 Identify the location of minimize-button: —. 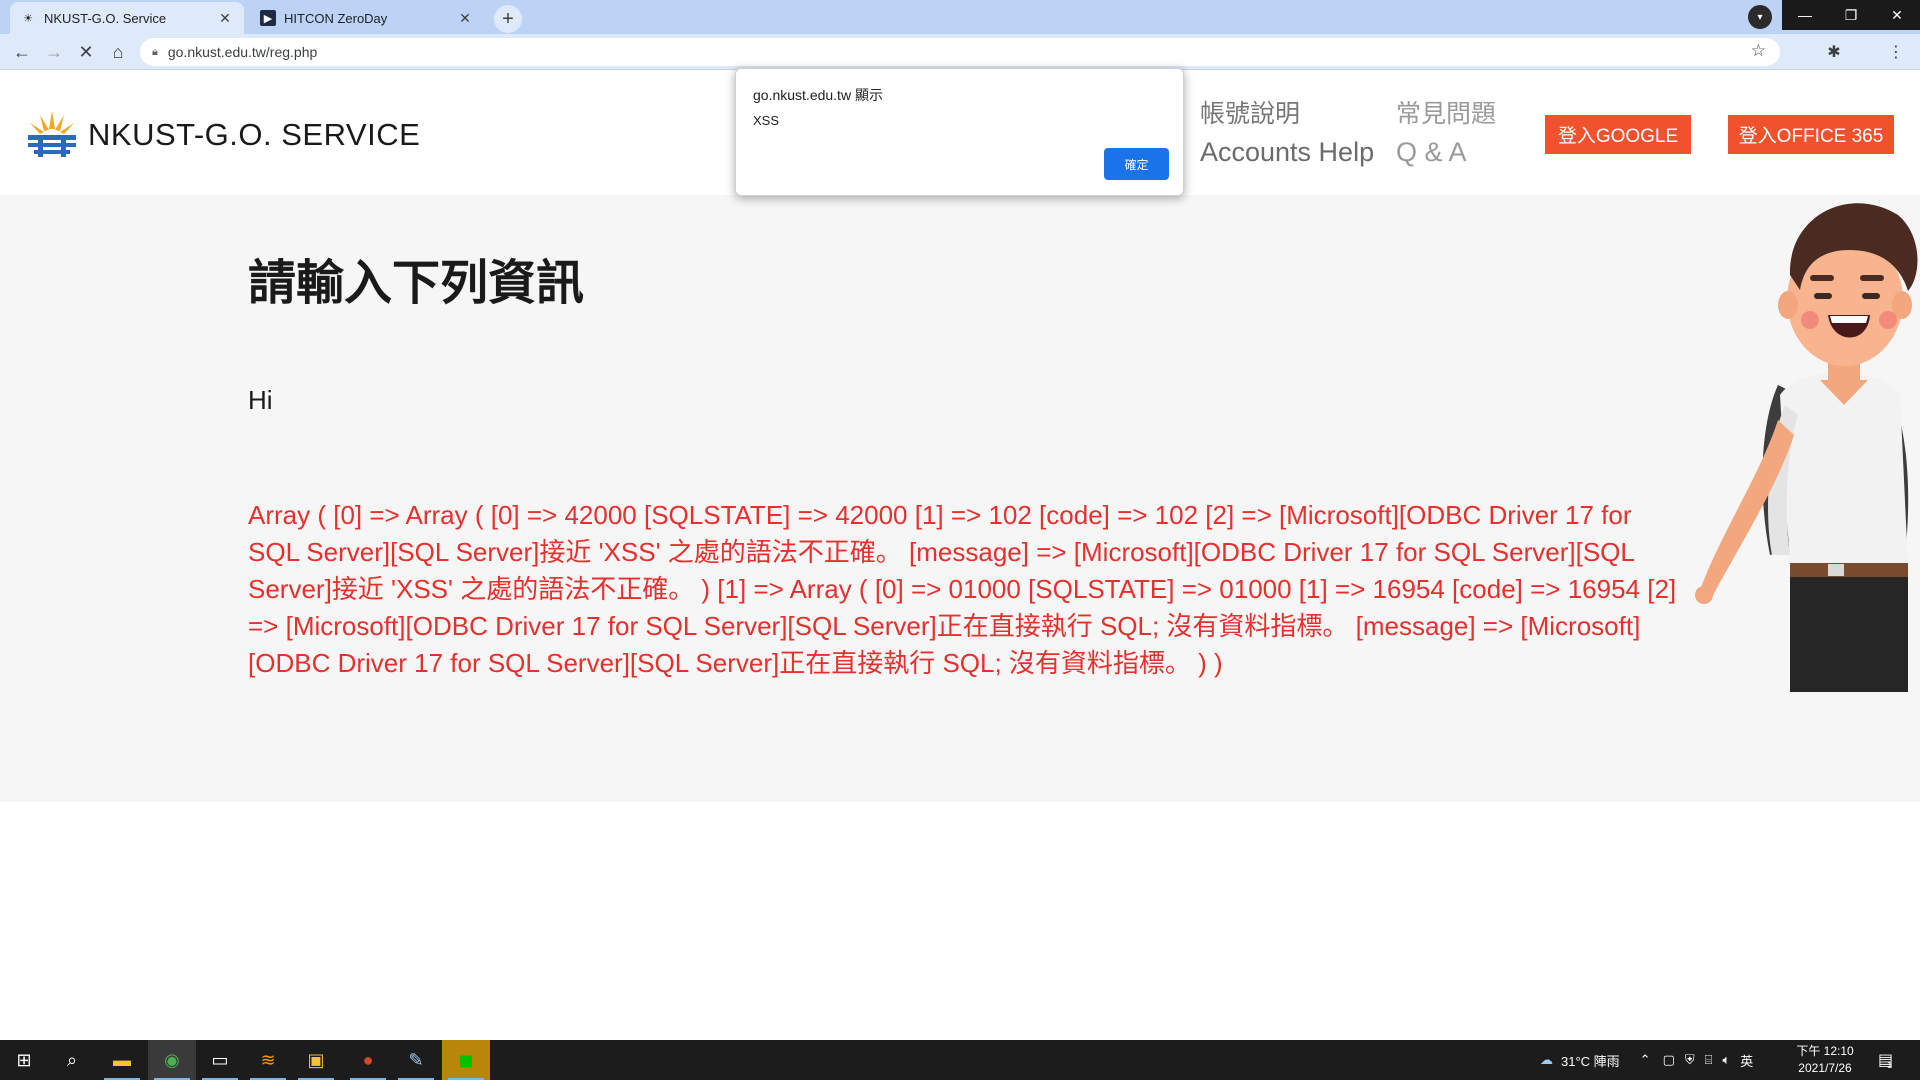
(1805, 15).